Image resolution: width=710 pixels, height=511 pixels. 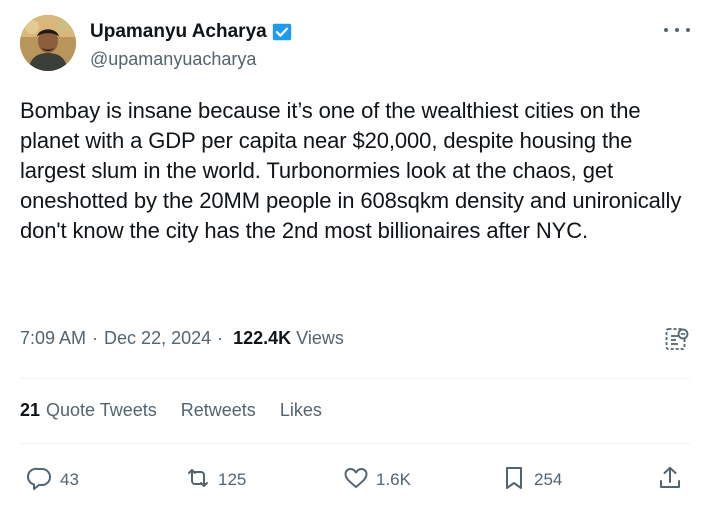 I want to click on share-icon, so click(x=670, y=480).